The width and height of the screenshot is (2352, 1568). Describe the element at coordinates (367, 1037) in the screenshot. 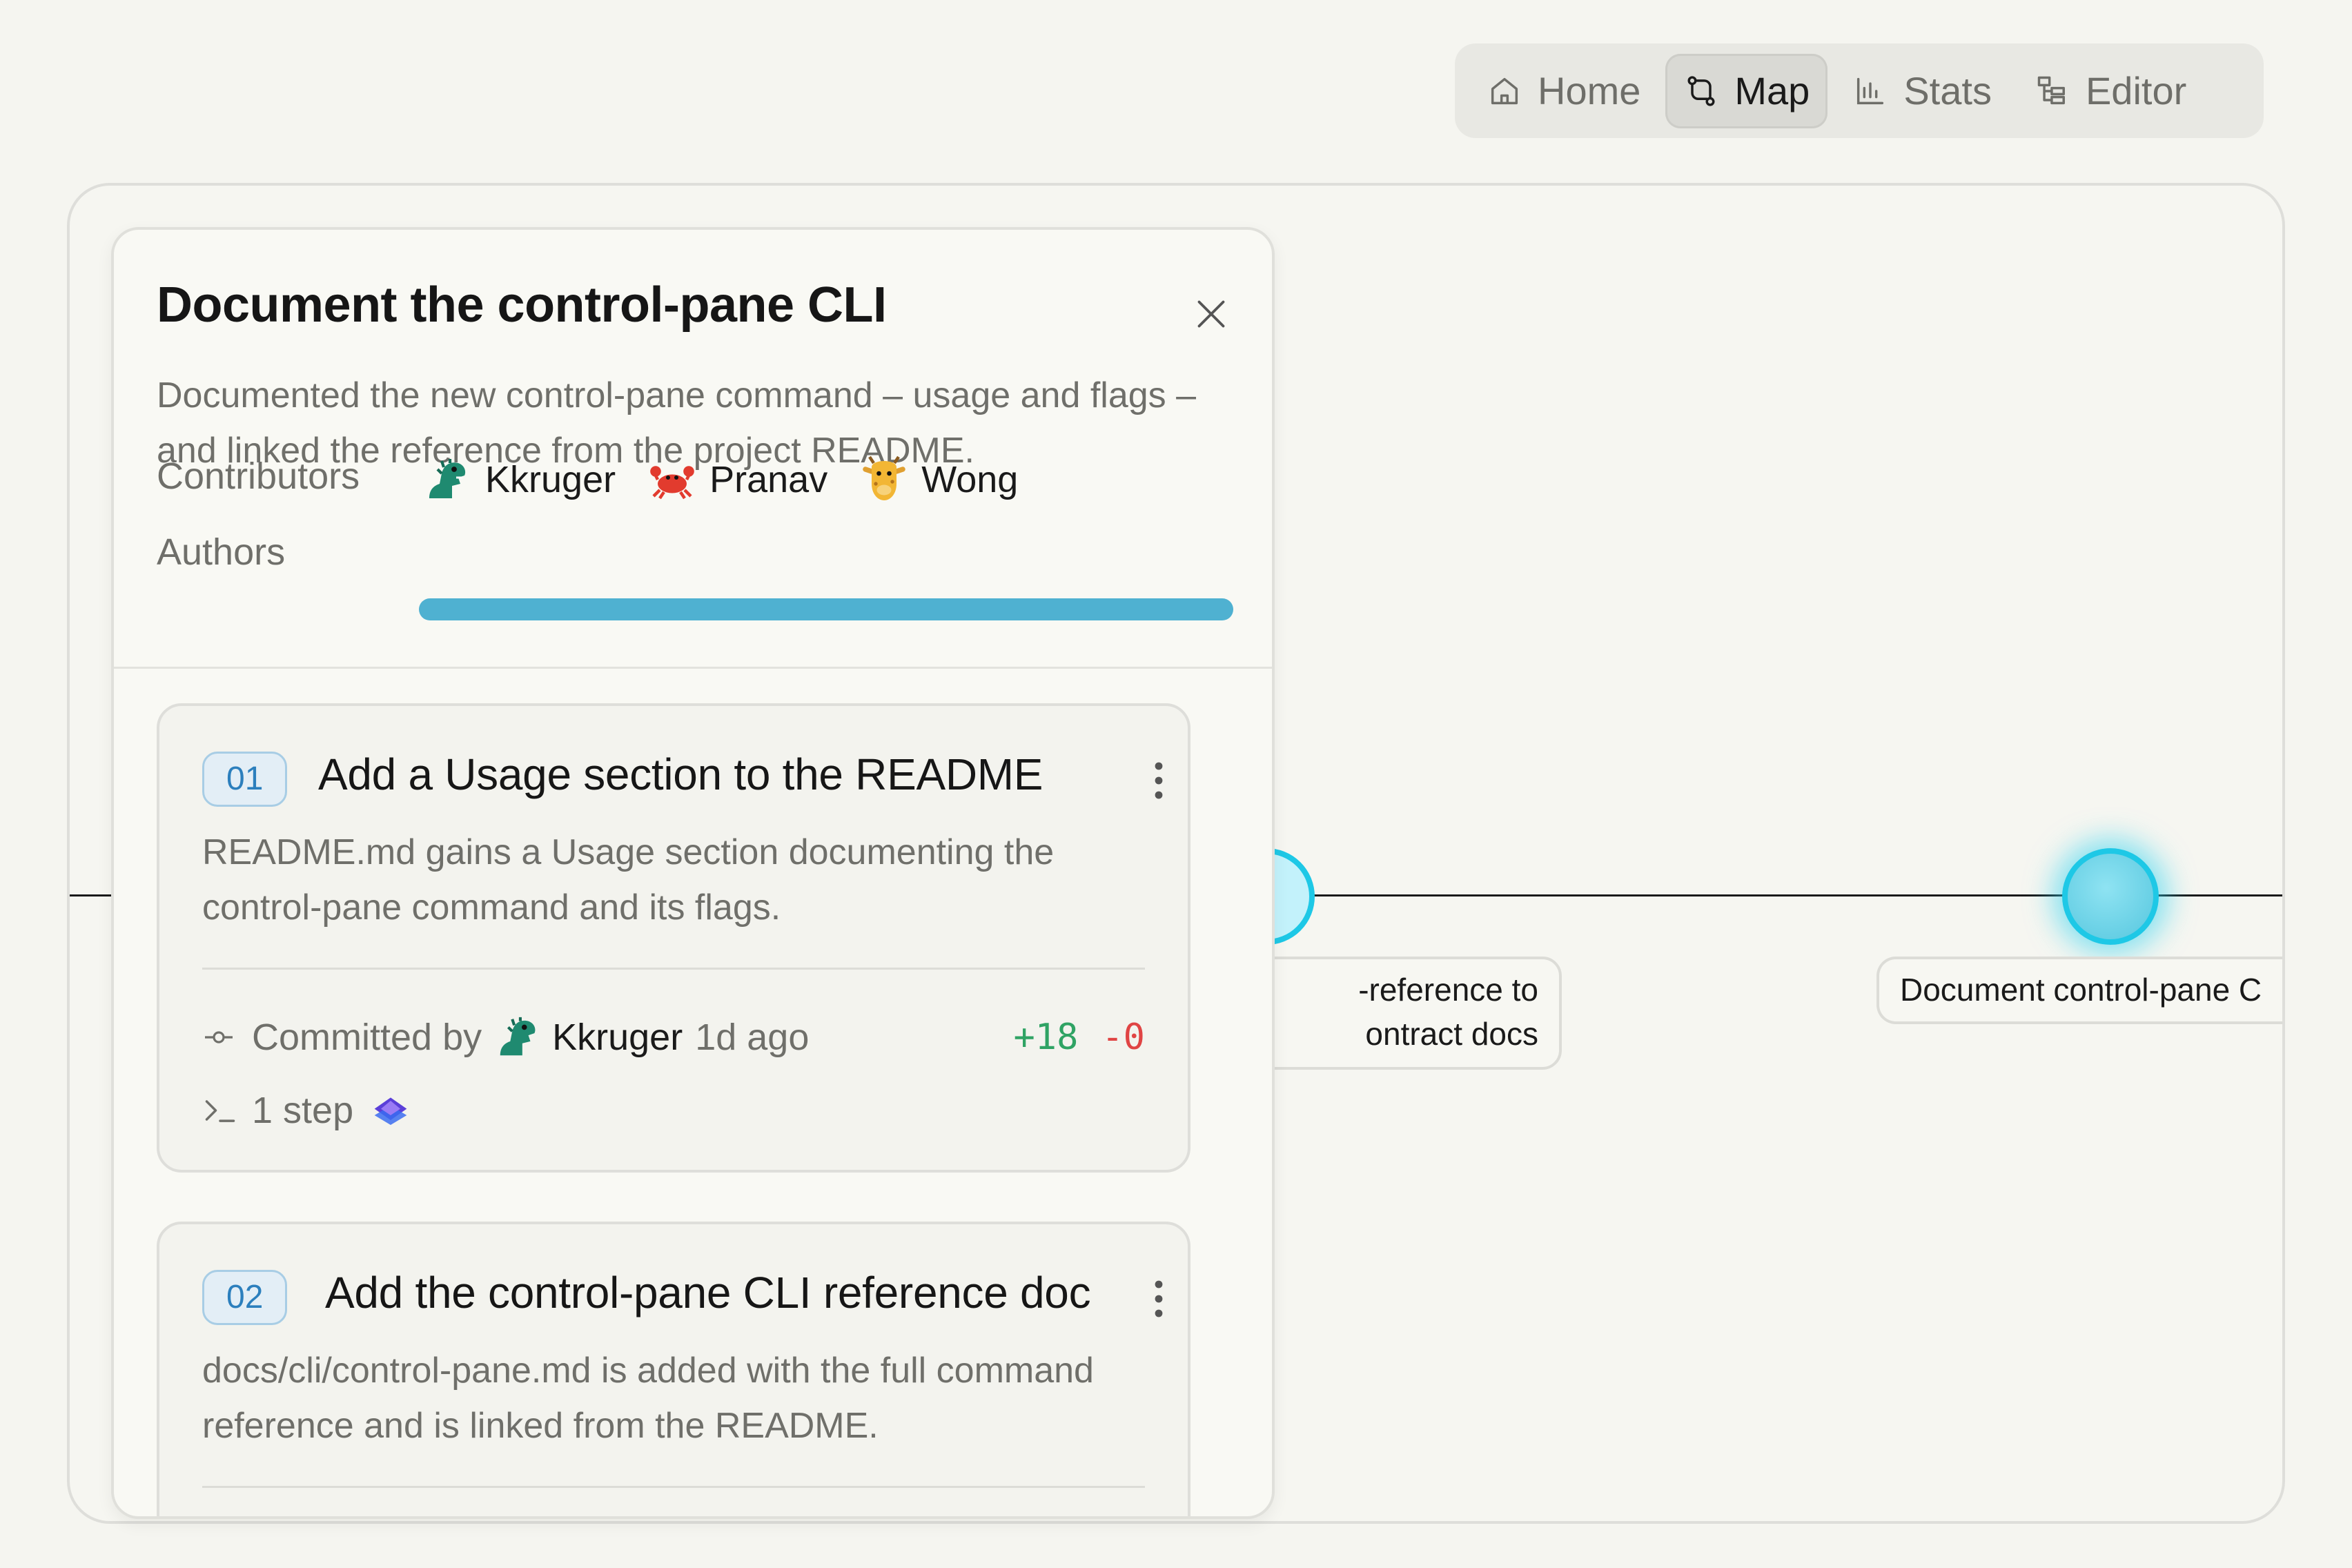

I see `committed-by-label: Committed by` at that location.